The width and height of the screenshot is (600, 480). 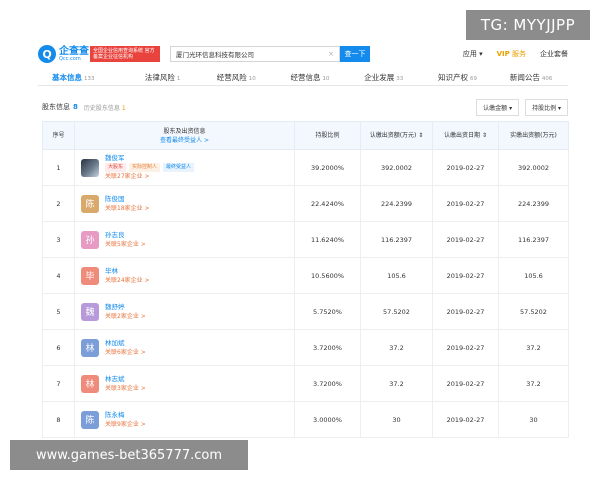 What do you see at coordinates (533, 239) in the screenshot?
I see `cell-paid: 116.2397` at bounding box center [533, 239].